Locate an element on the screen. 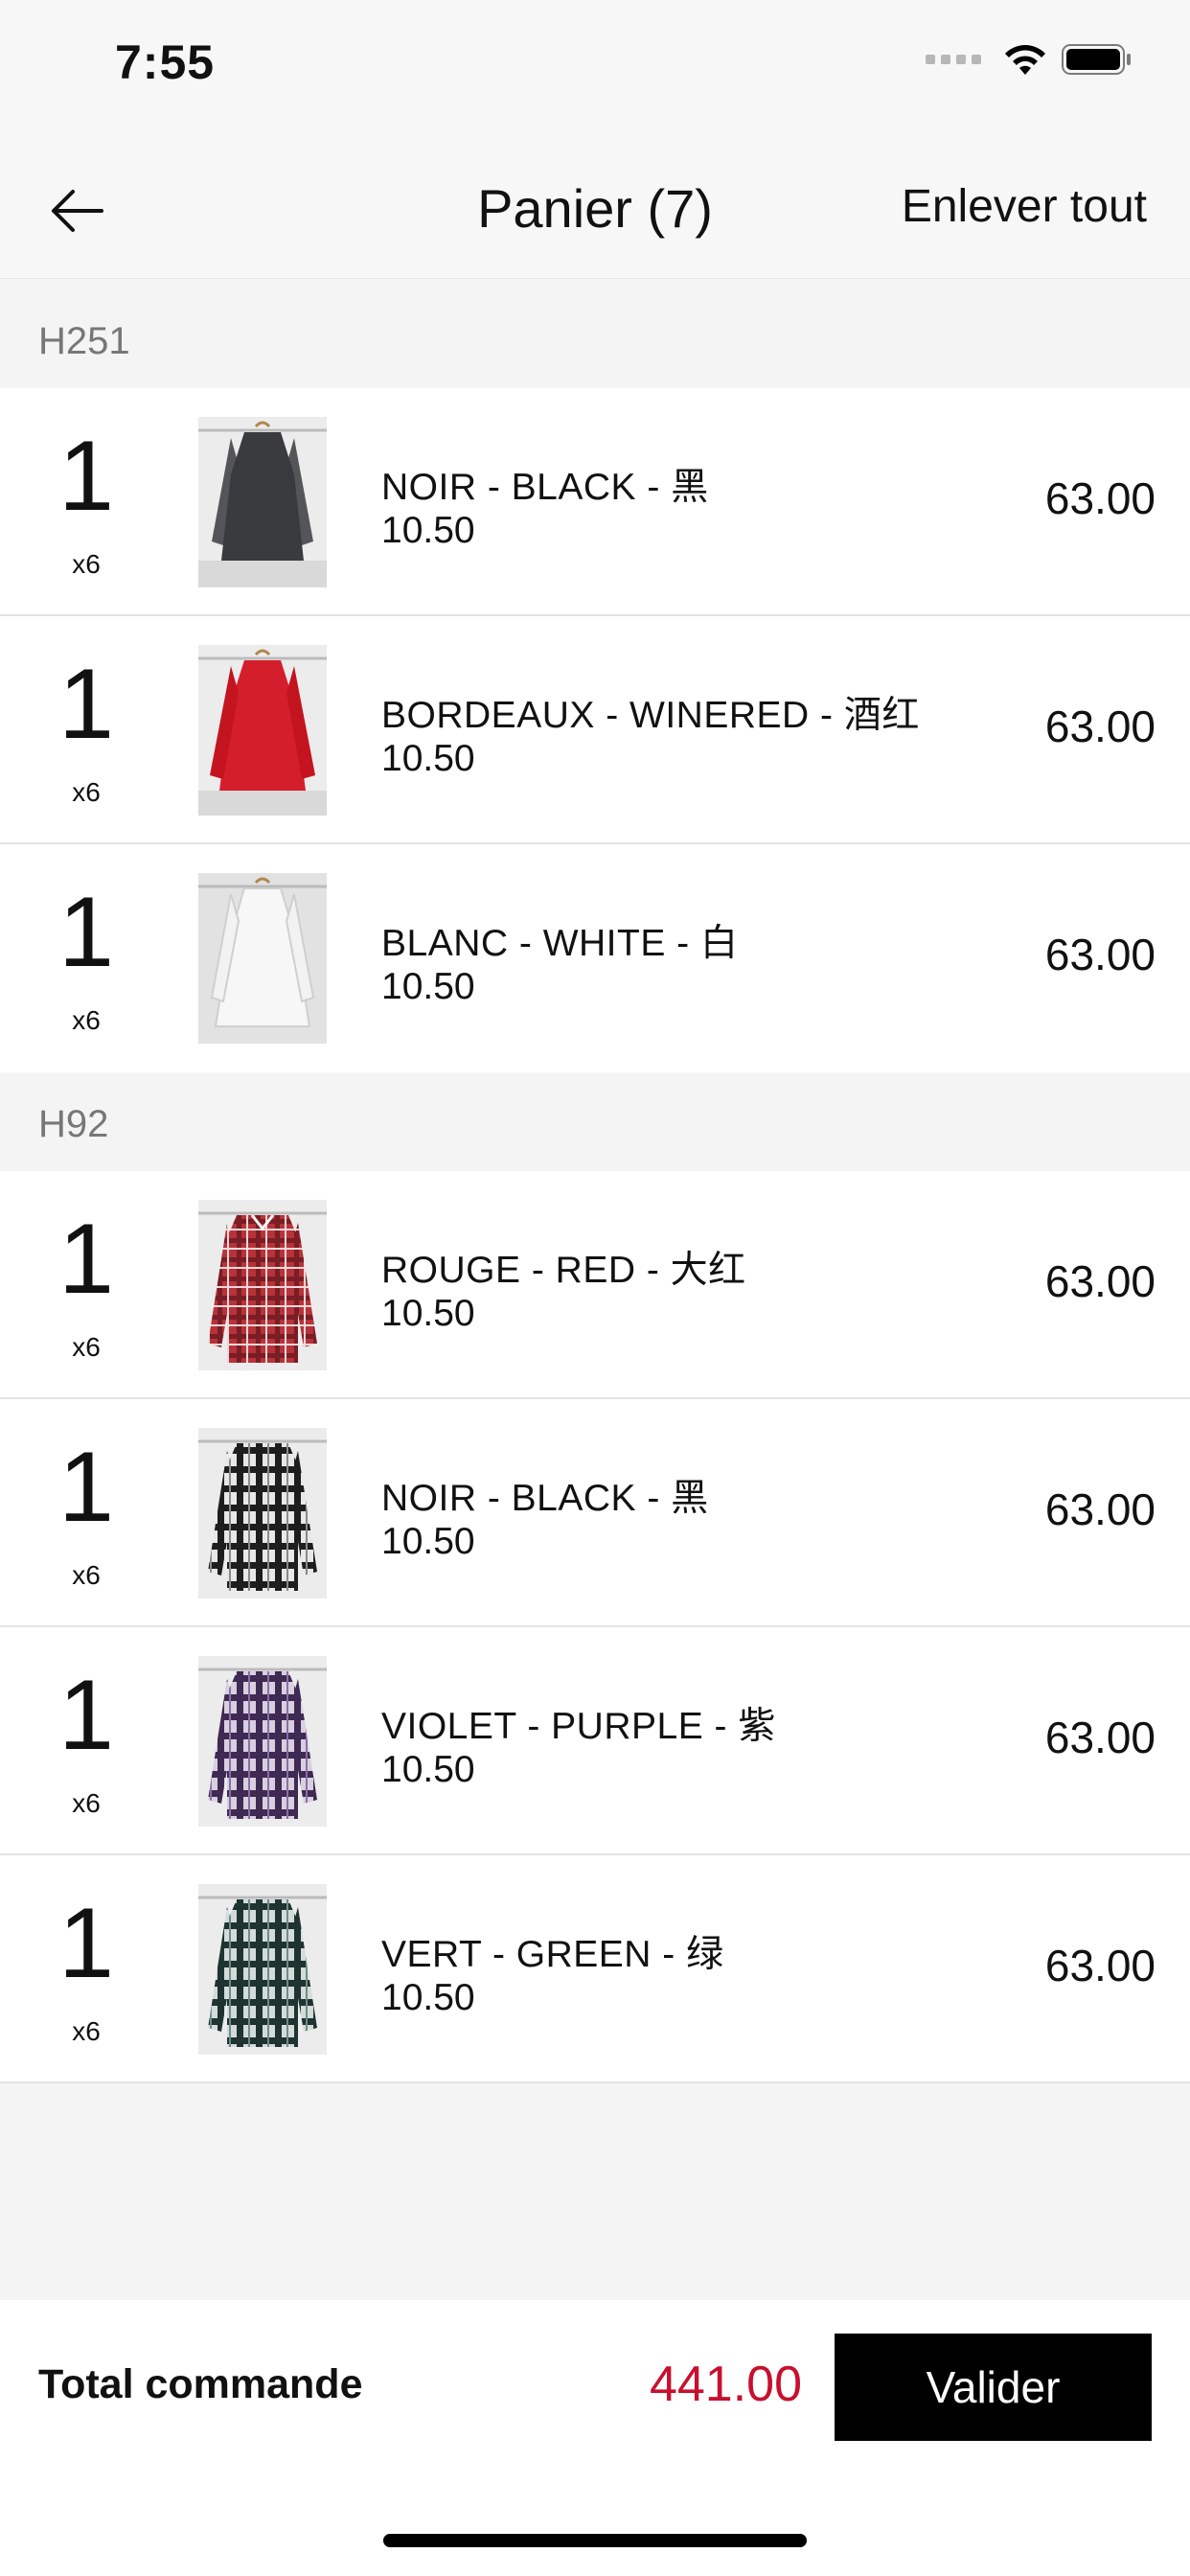  cart-row: 1 x6 ROUGE - RED - 大红 10.50 63.00 is located at coordinates (595, 1285).